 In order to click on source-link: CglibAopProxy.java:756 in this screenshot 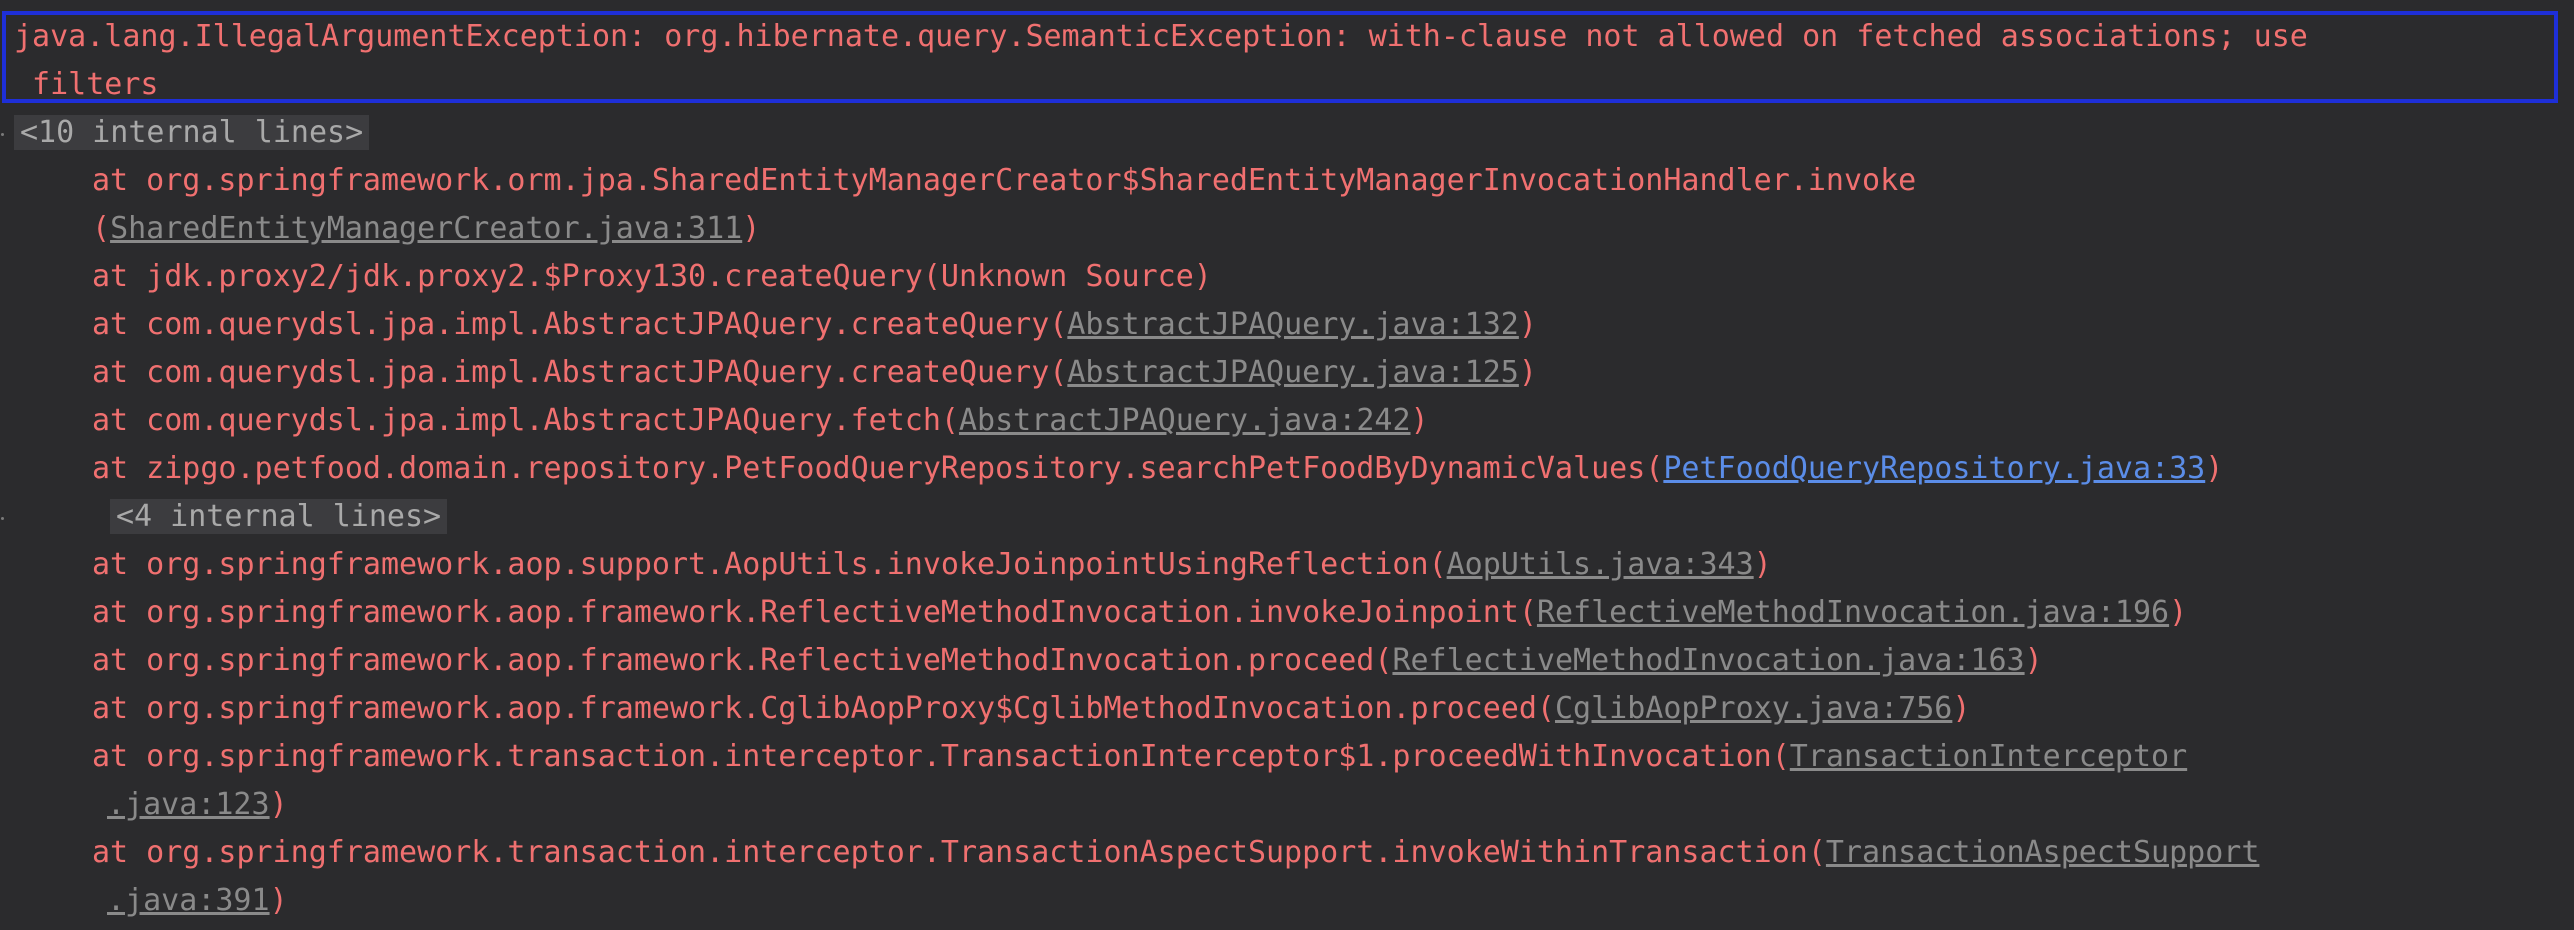, I will do `click(1753, 708)`.